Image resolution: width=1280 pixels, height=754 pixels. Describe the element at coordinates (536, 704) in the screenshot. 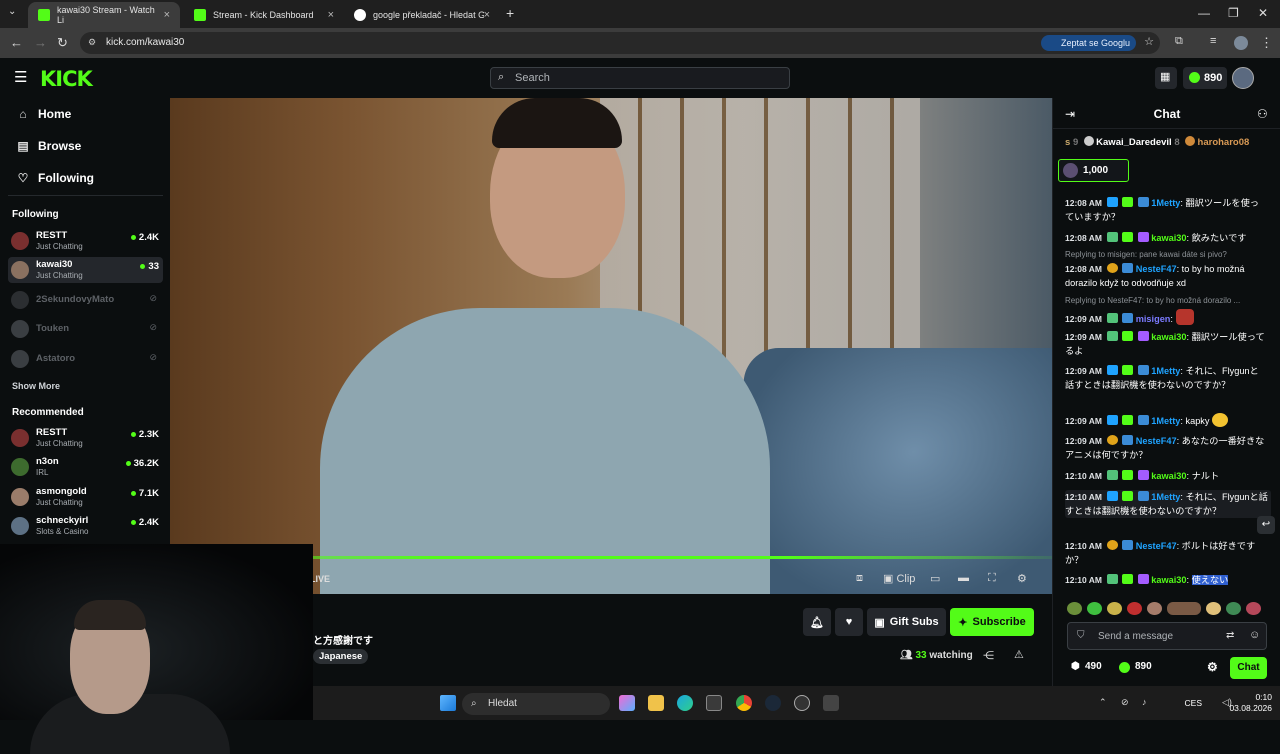

I see `taskbar-search: ⌕ Hledat` at that location.